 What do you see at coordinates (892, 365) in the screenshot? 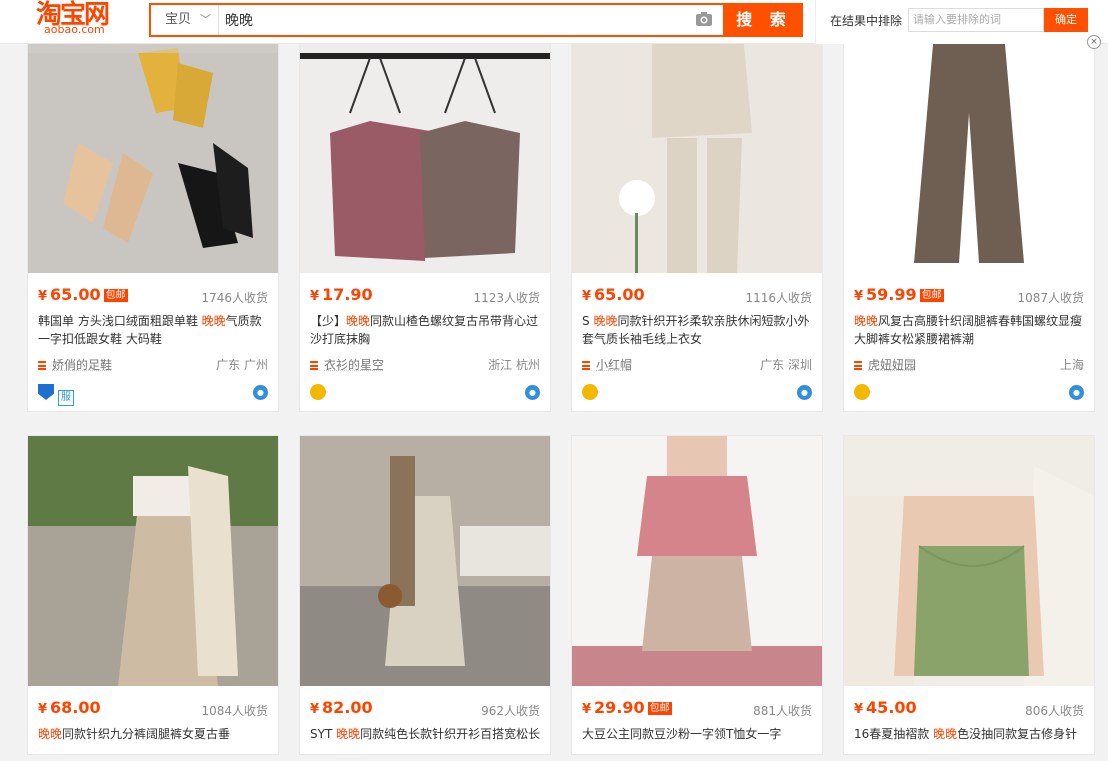
I see `shop-name: 虎妞妞园` at bounding box center [892, 365].